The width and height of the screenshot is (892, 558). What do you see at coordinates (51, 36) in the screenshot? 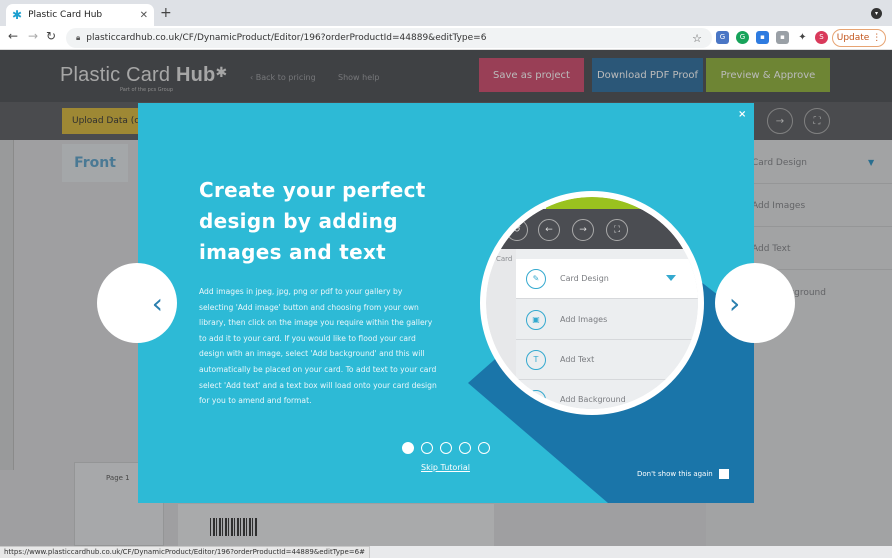
I see `reload-icon: ↻` at bounding box center [51, 36].